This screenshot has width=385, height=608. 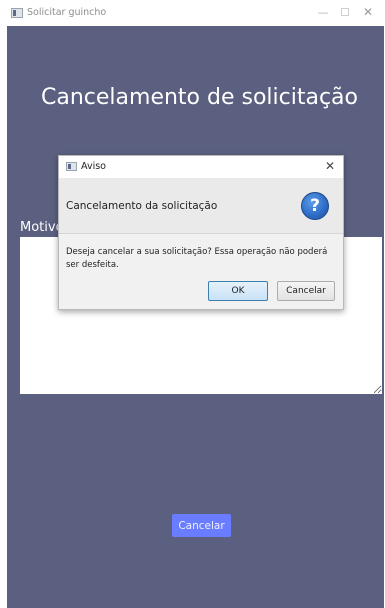 I want to click on dialog-title: Aviso, so click(x=93, y=166).